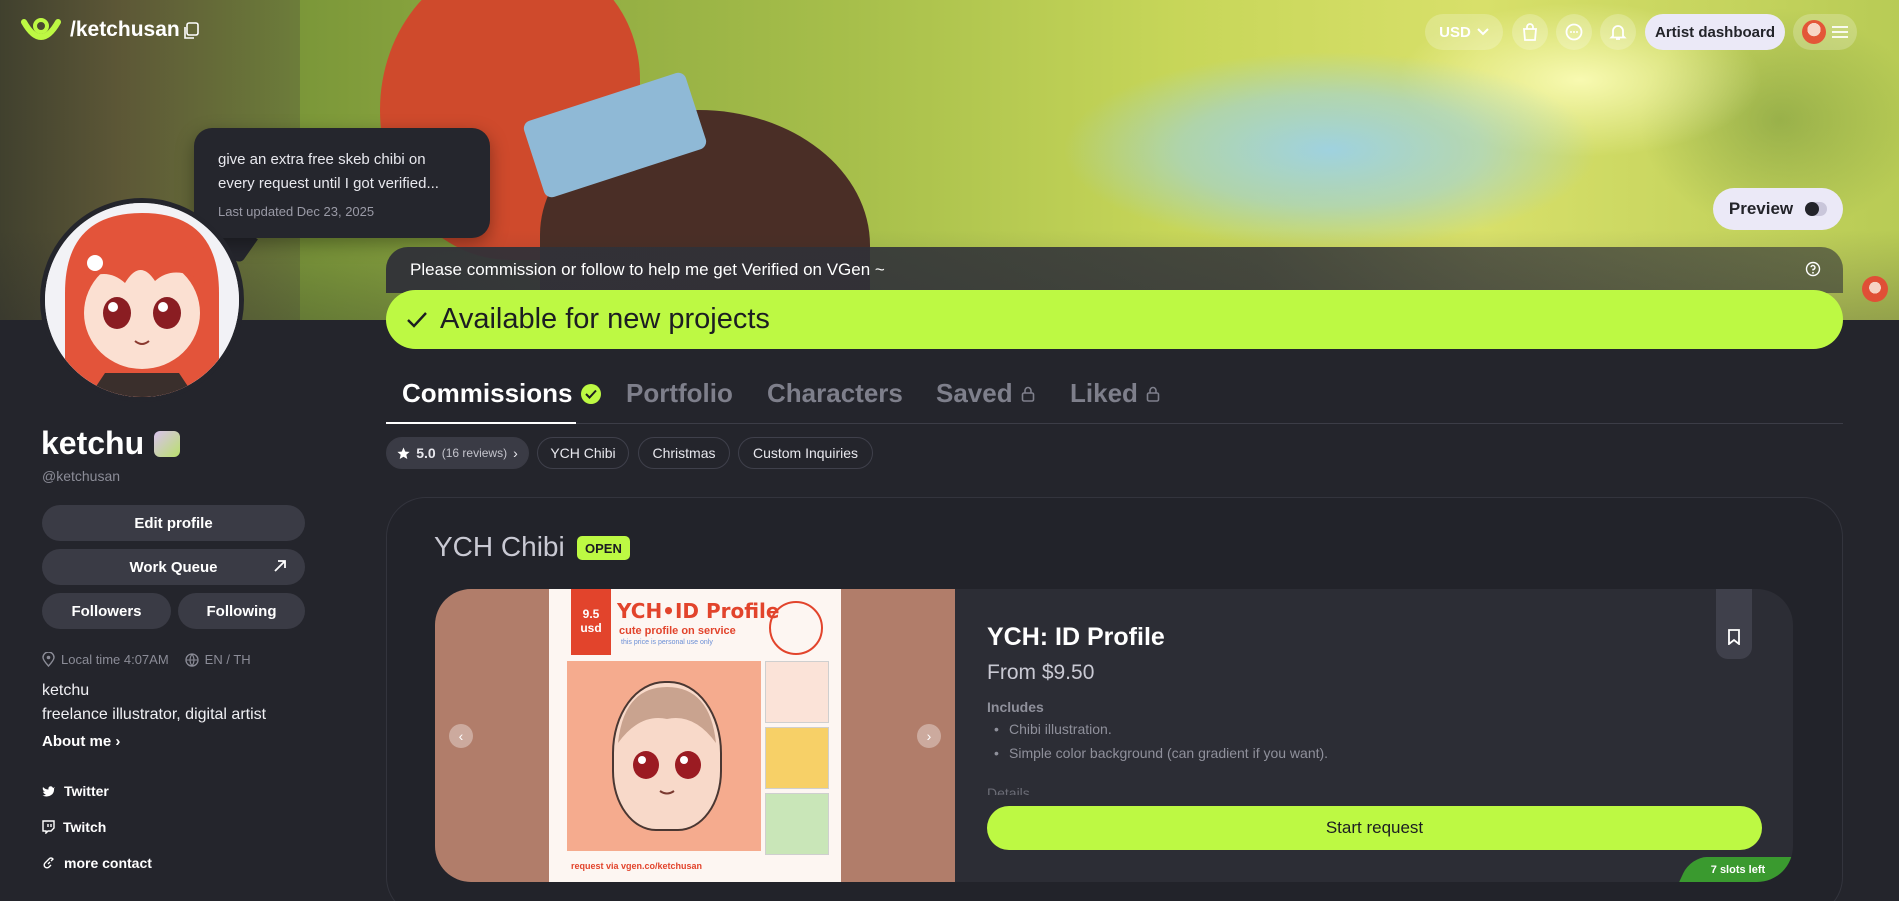 The image size is (1899, 901). What do you see at coordinates (191, 31) in the screenshot?
I see `copy-icon` at bounding box center [191, 31].